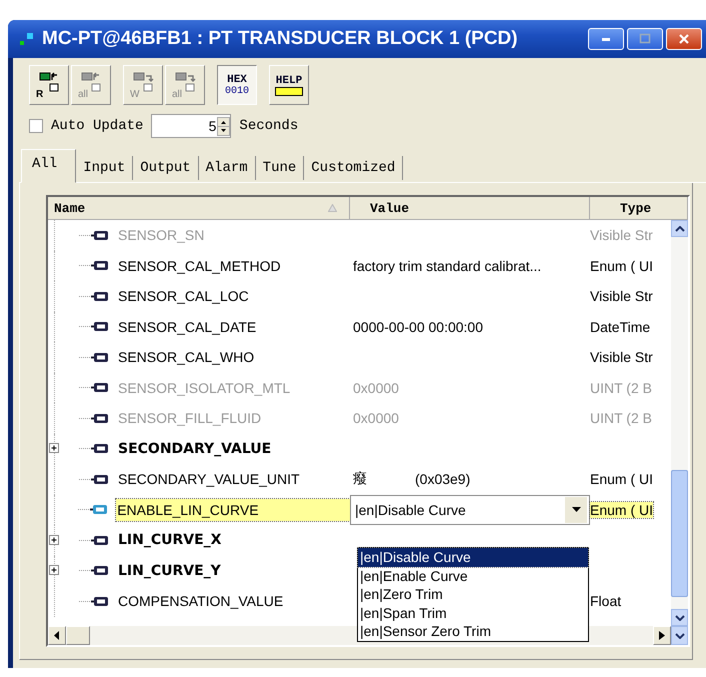 This screenshot has width=706, height=677. I want to click on parameter-type: Float, so click(606, 601).